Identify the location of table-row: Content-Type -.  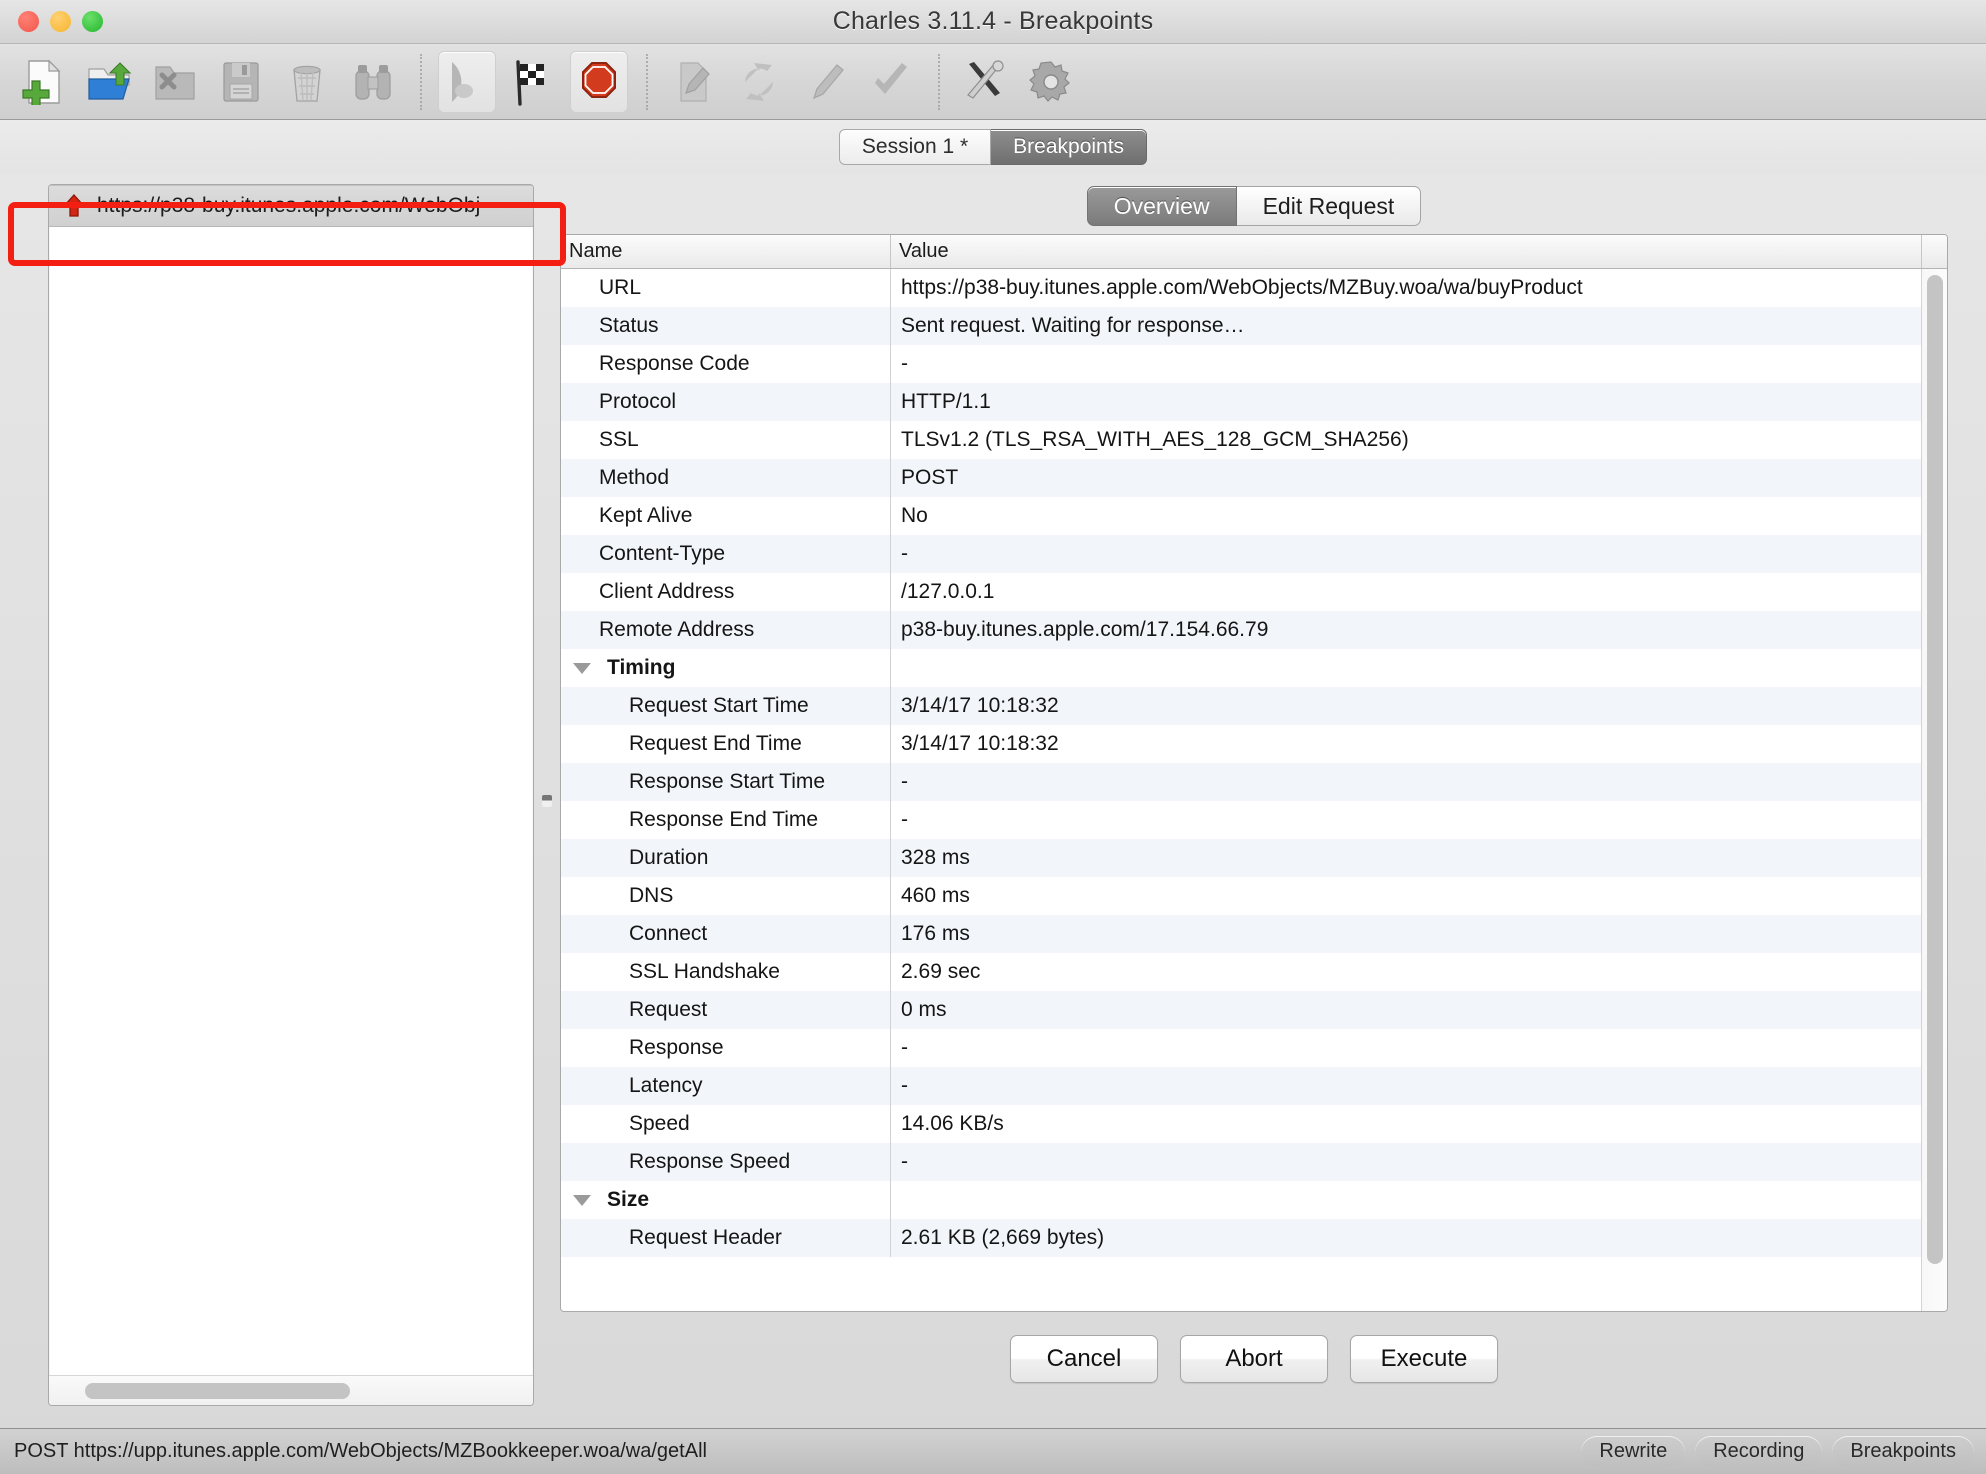
(1241, 554).